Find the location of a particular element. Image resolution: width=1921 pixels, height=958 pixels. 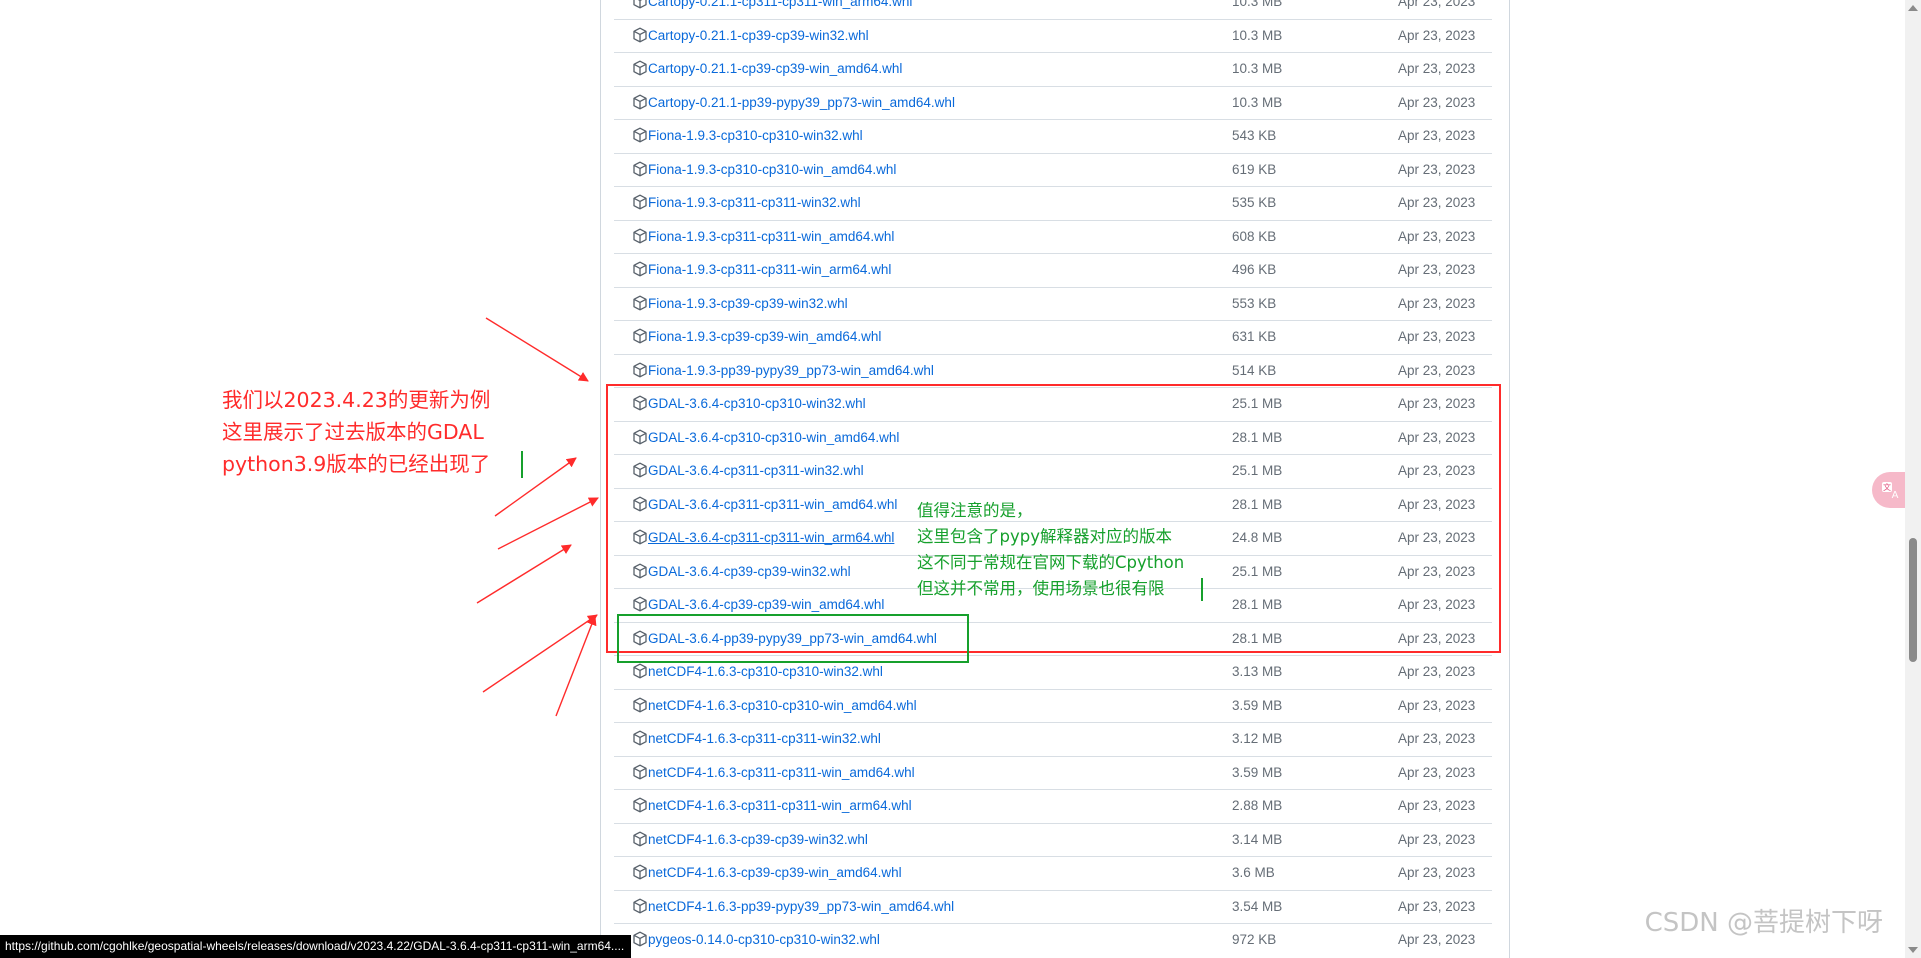

green-annotation-line: 这不同于常规在官网下载的Cpython is located at coordinates (1051, 562).